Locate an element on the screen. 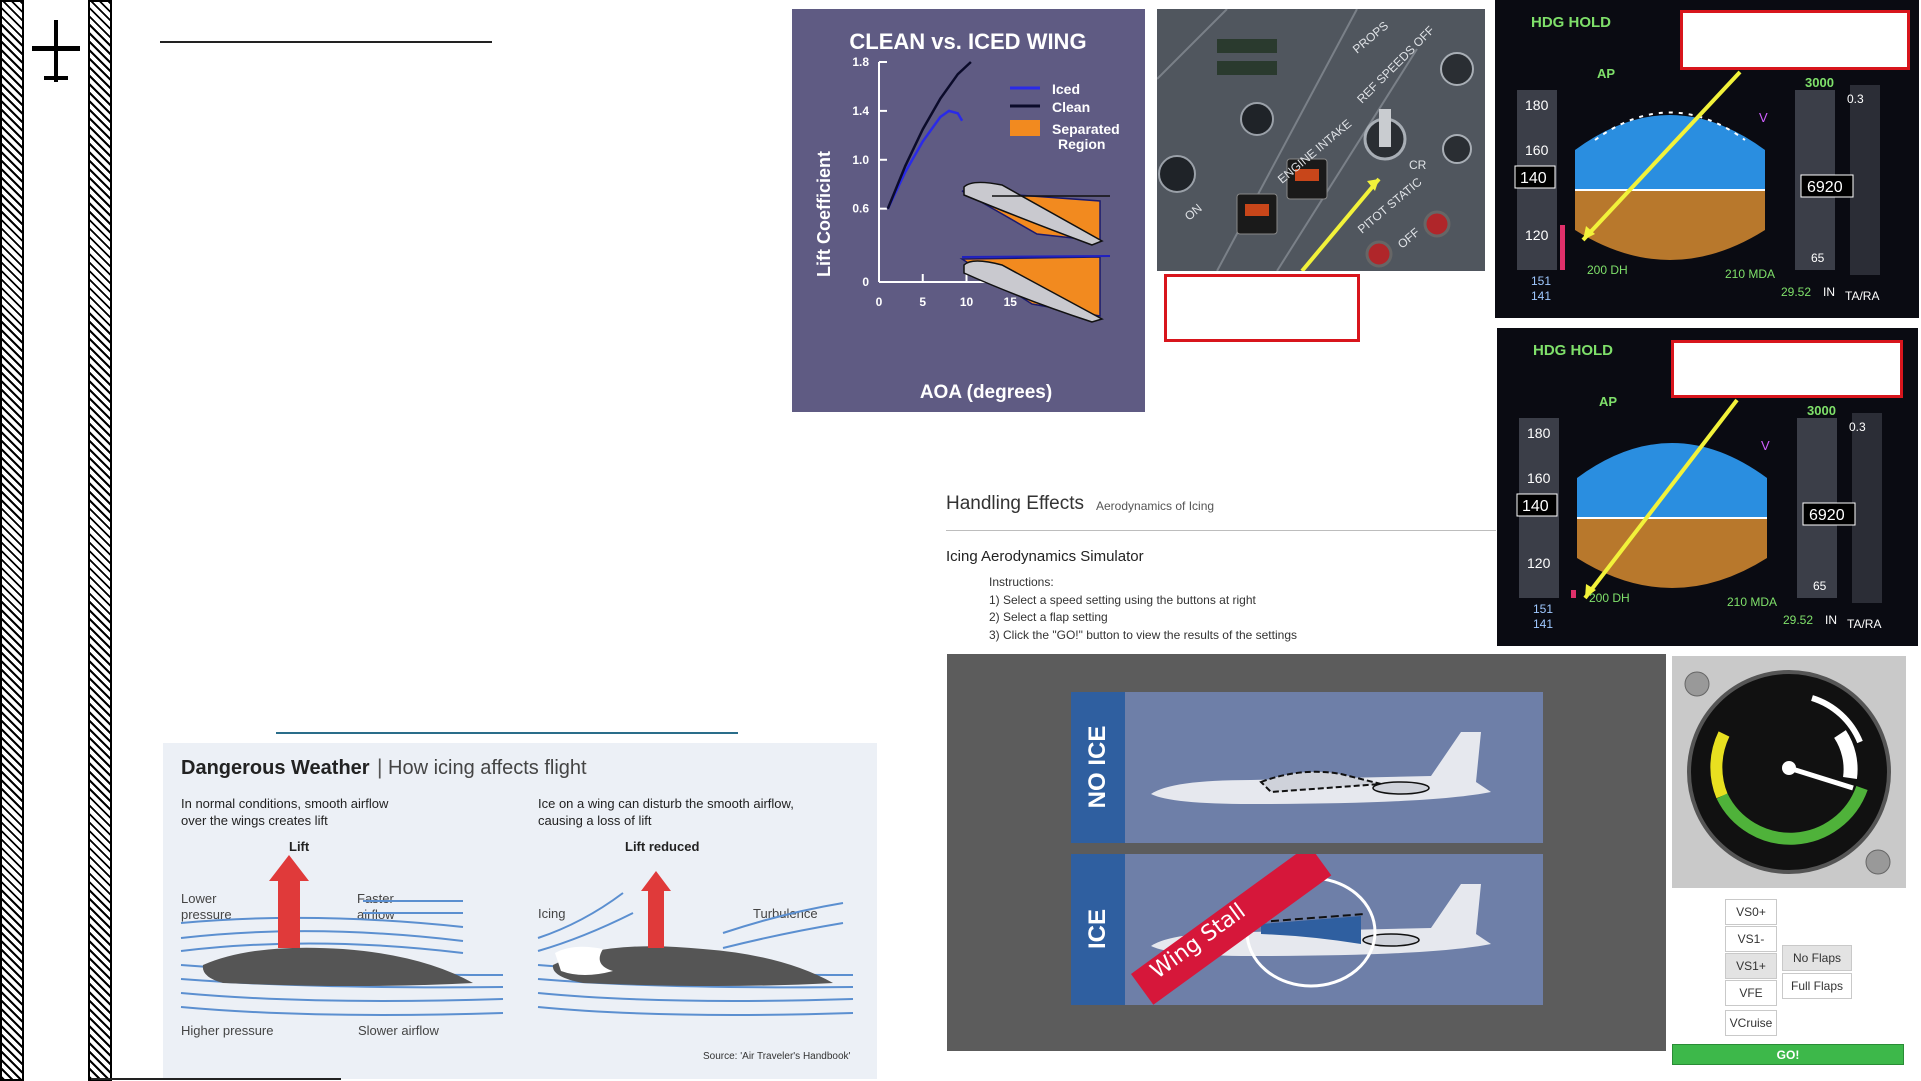  sim-title: Icing Aerodynamics Simulator is located at coordinates (1045, 556).